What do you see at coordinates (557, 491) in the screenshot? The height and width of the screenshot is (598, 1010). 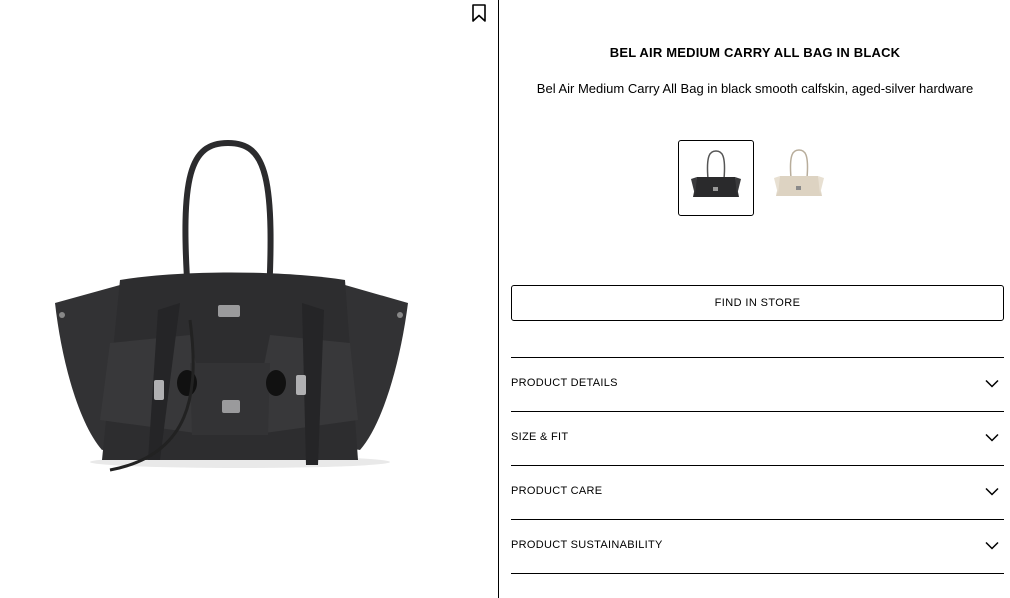 I see `accordion-label: PRODUCT CARE` at bounding box center [557, 491].